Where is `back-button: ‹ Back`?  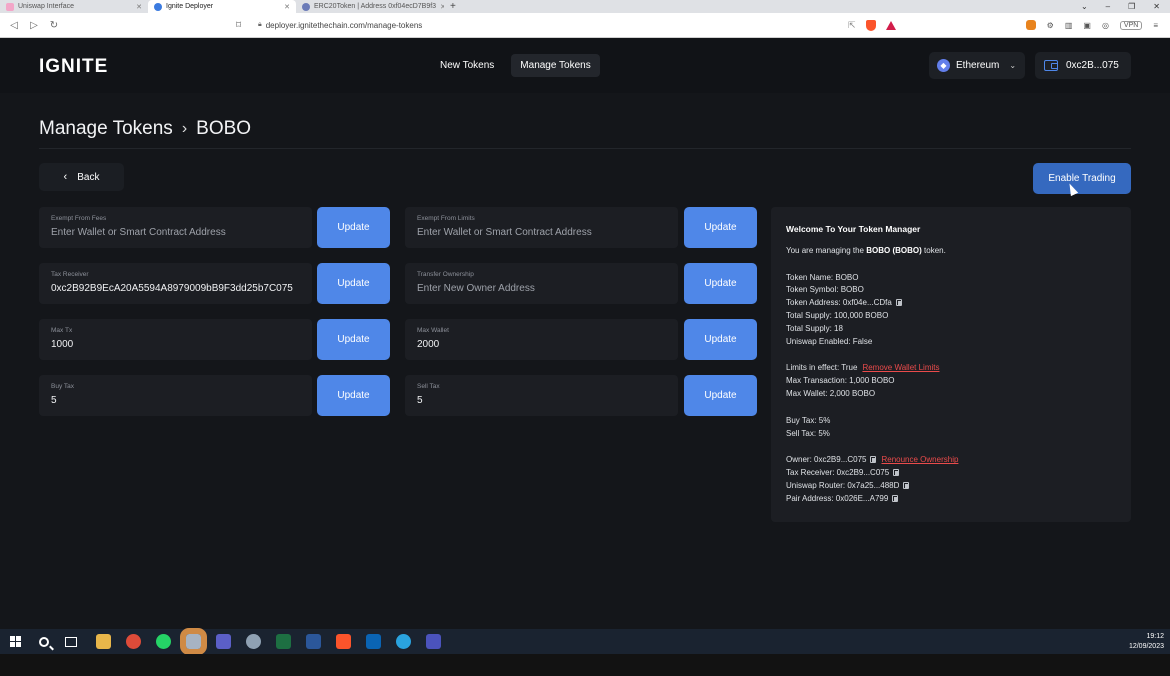
back-button: ‹ Back is located at coordinates (81, 177).